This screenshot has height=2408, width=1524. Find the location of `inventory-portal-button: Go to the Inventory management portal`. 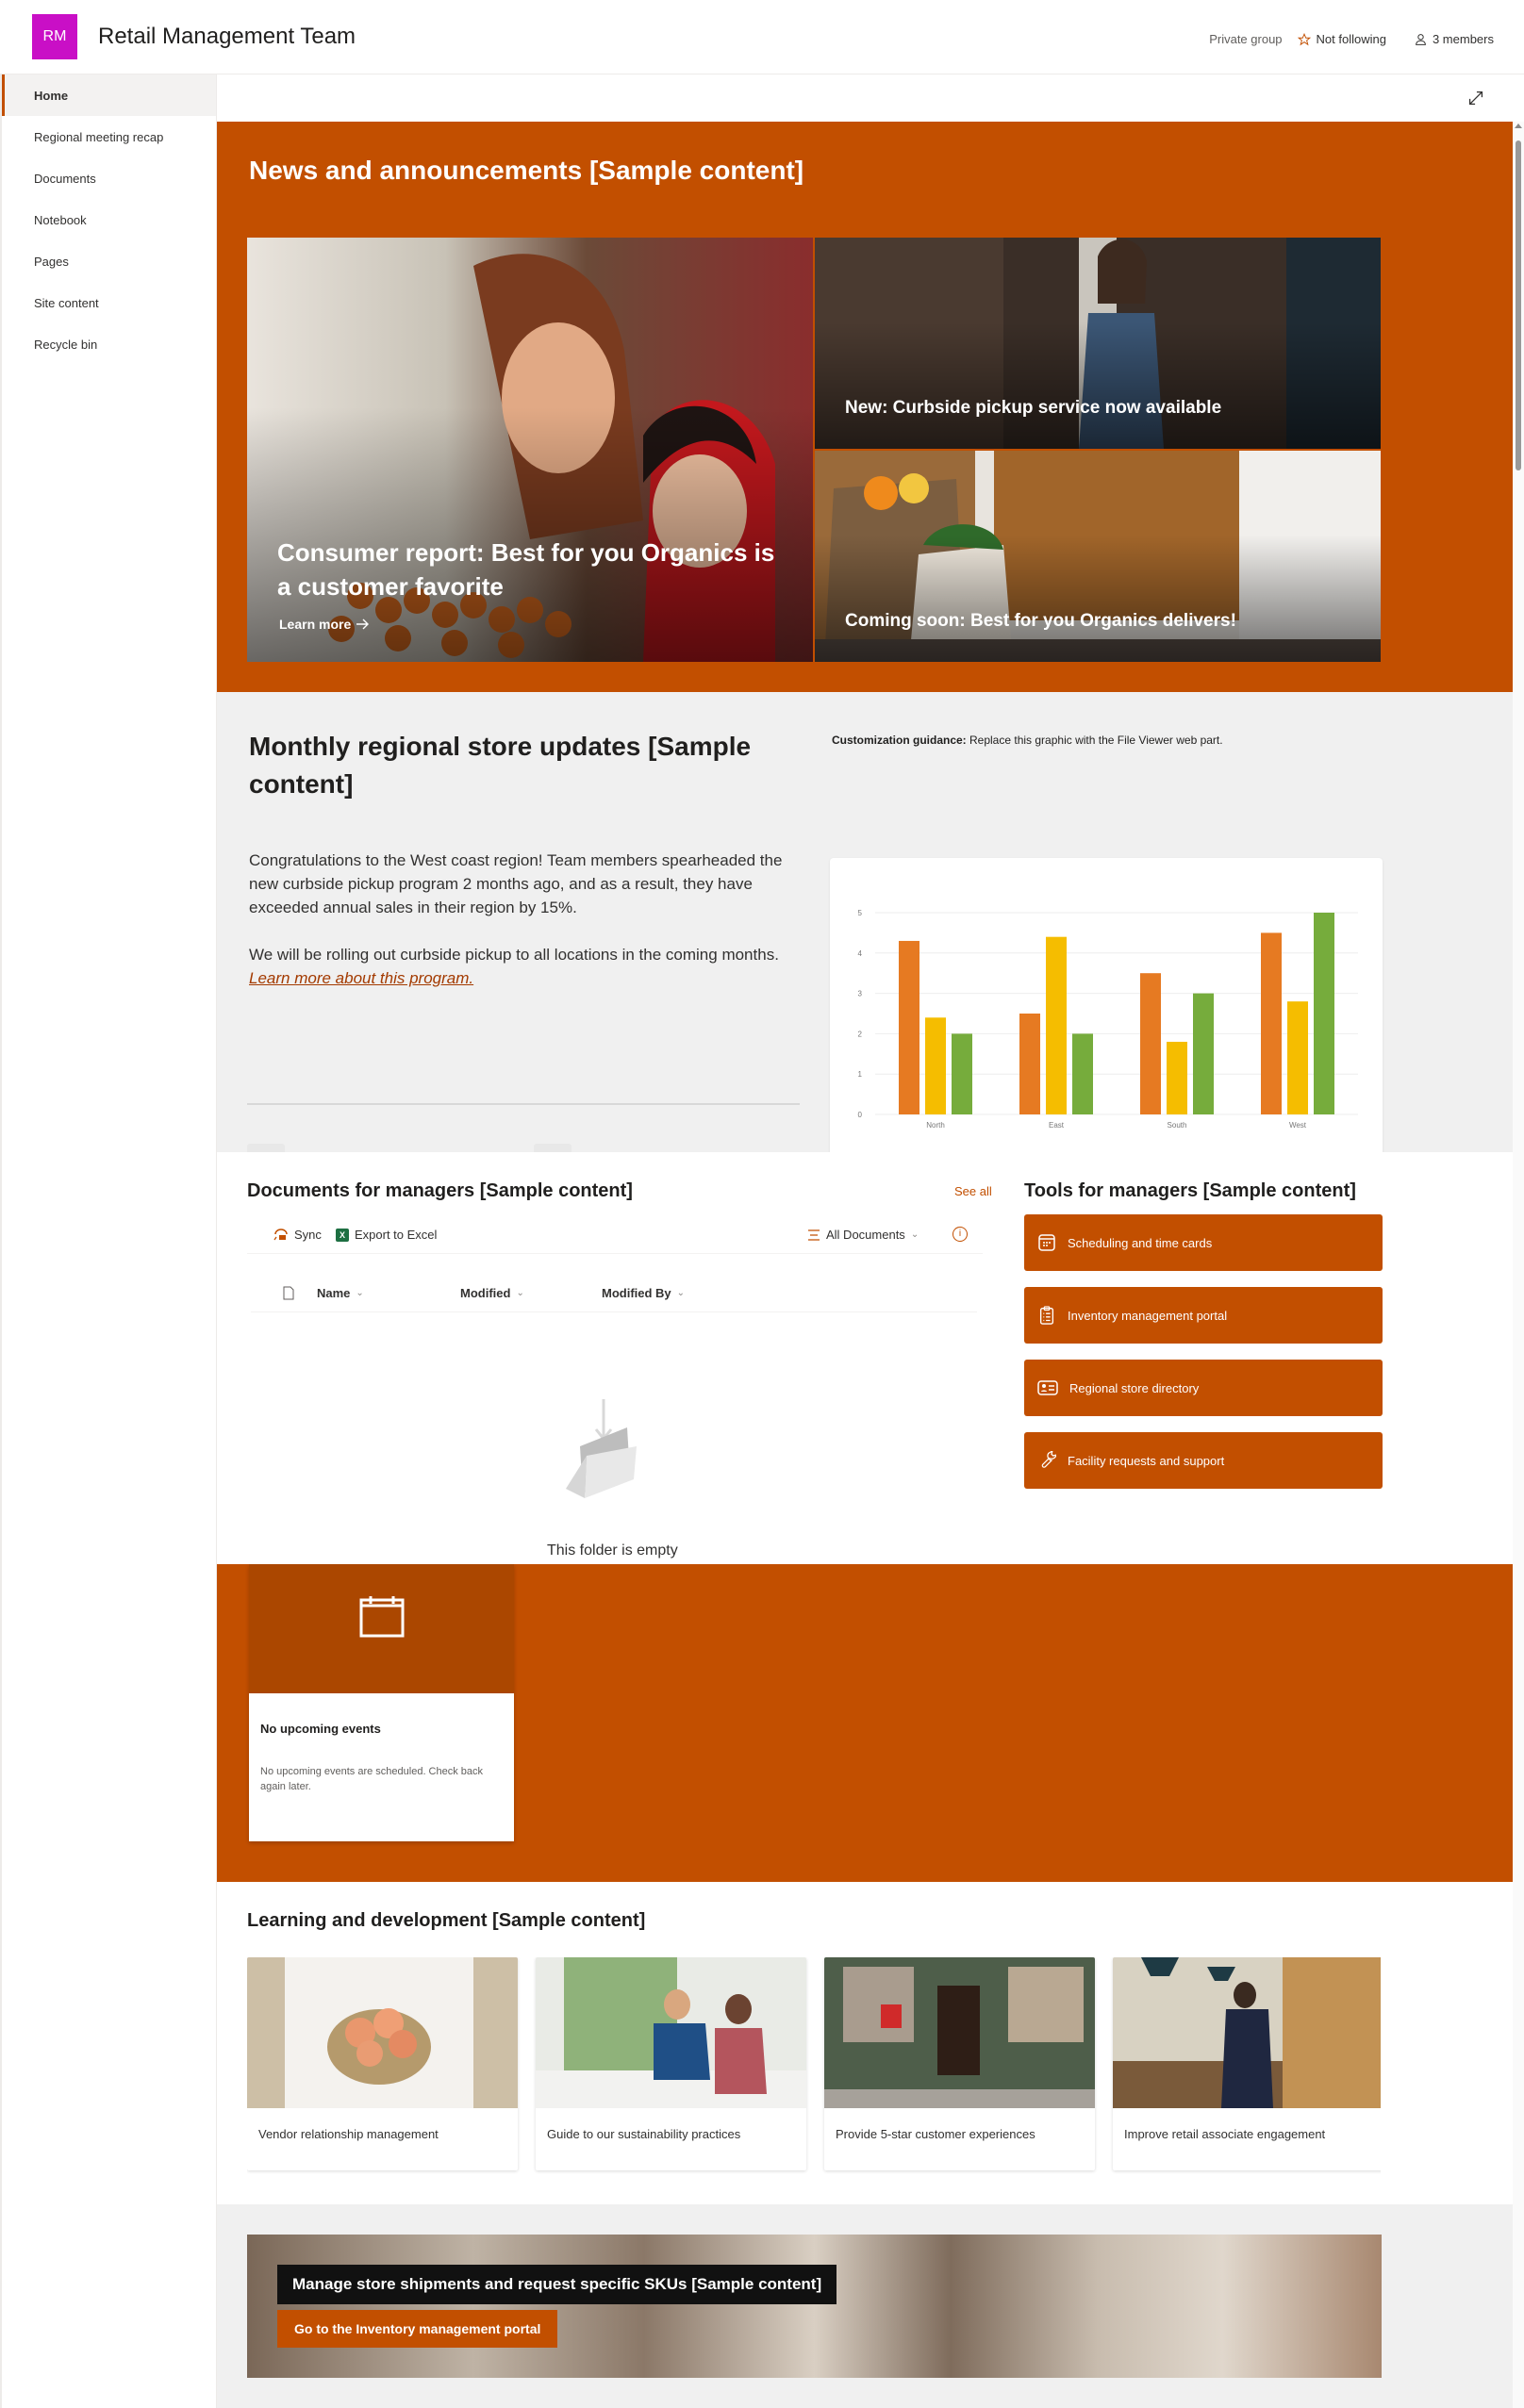

inventory-portal-button: Go to the Inventory management portal is located at coordinates (417, 2329).